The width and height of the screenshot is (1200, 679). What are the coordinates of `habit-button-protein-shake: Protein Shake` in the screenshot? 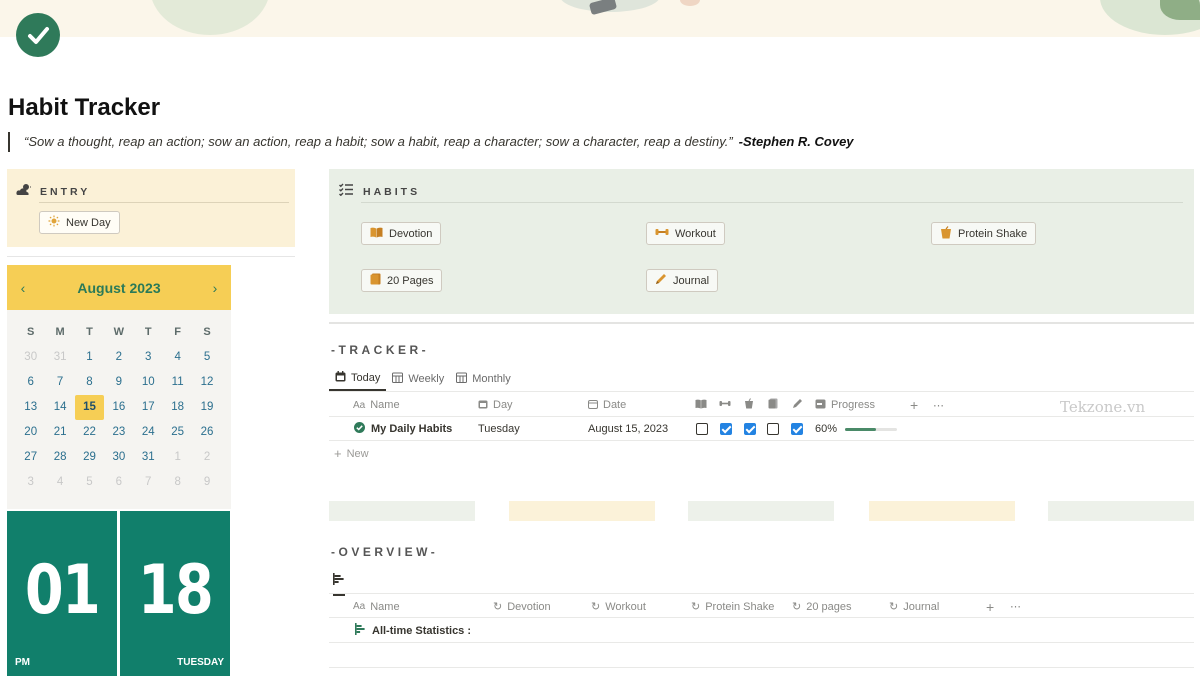 It's located at (984, 233).